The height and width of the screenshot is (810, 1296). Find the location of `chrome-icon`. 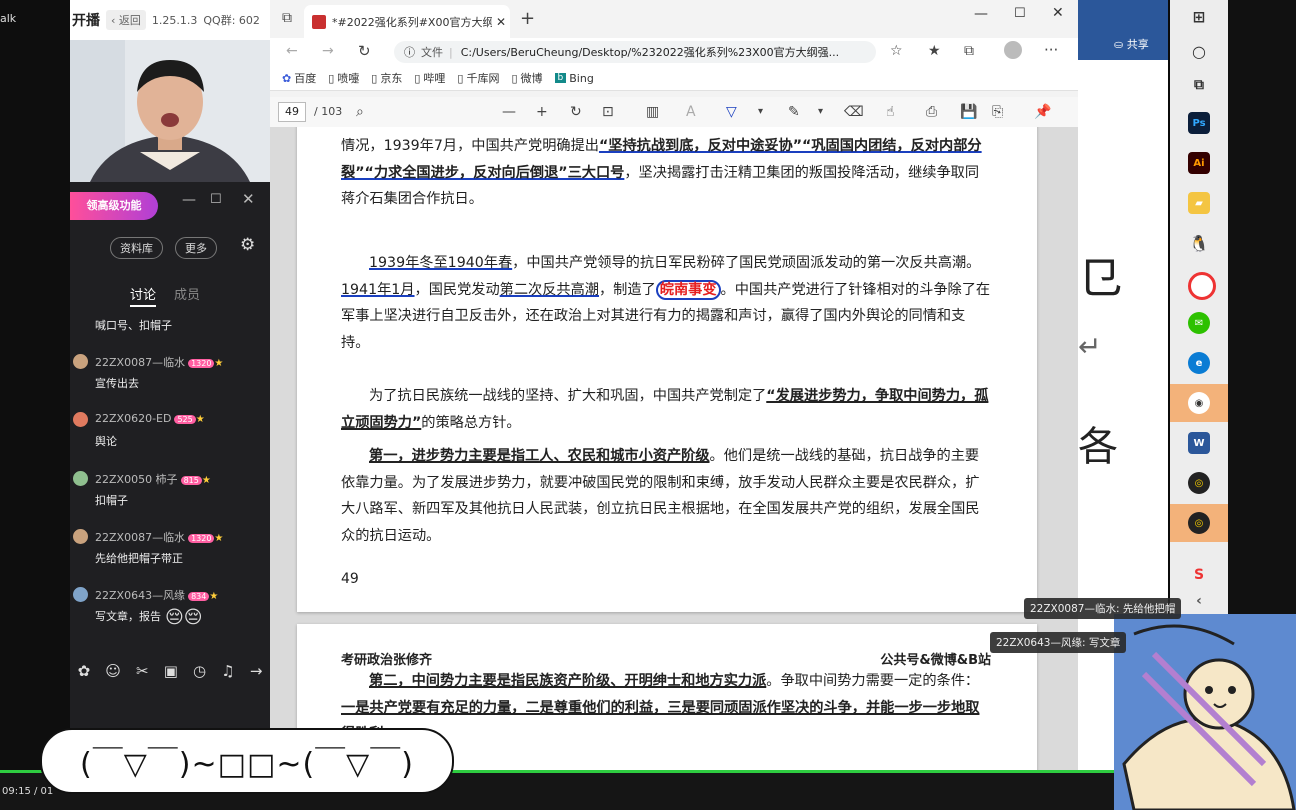

chrome-icon is located at coordinates (1202, 286).